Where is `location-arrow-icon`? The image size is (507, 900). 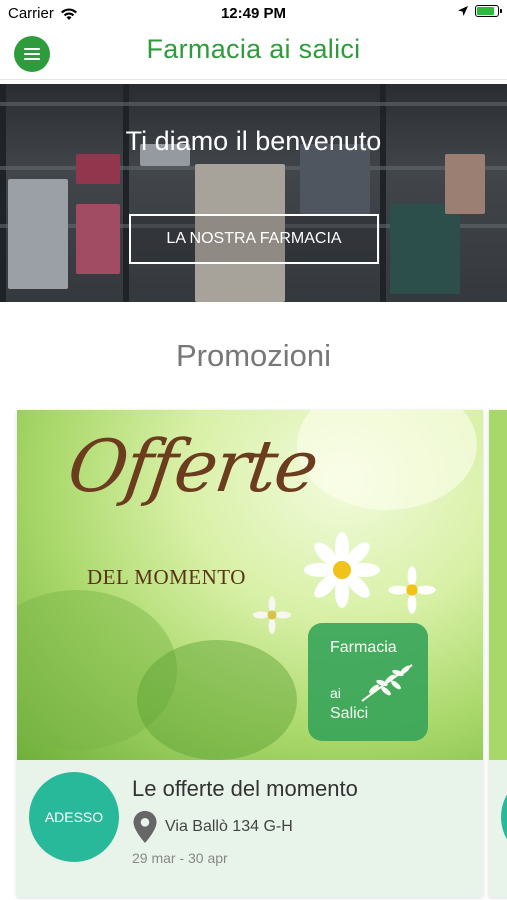 location-arrow-icon is located at coordinates (463, 11).